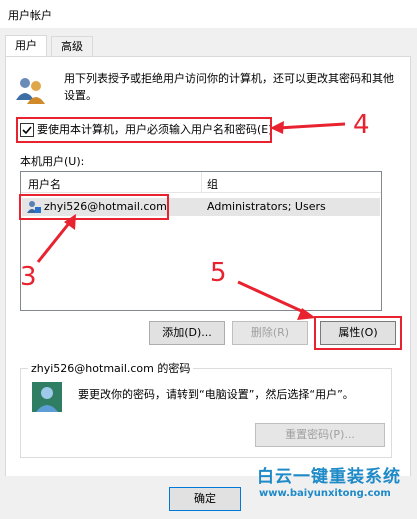  What do you see at coordinates (358, 333) in the screenshot?
I see `highlight-box-properties` at bounding box center [358, 333].